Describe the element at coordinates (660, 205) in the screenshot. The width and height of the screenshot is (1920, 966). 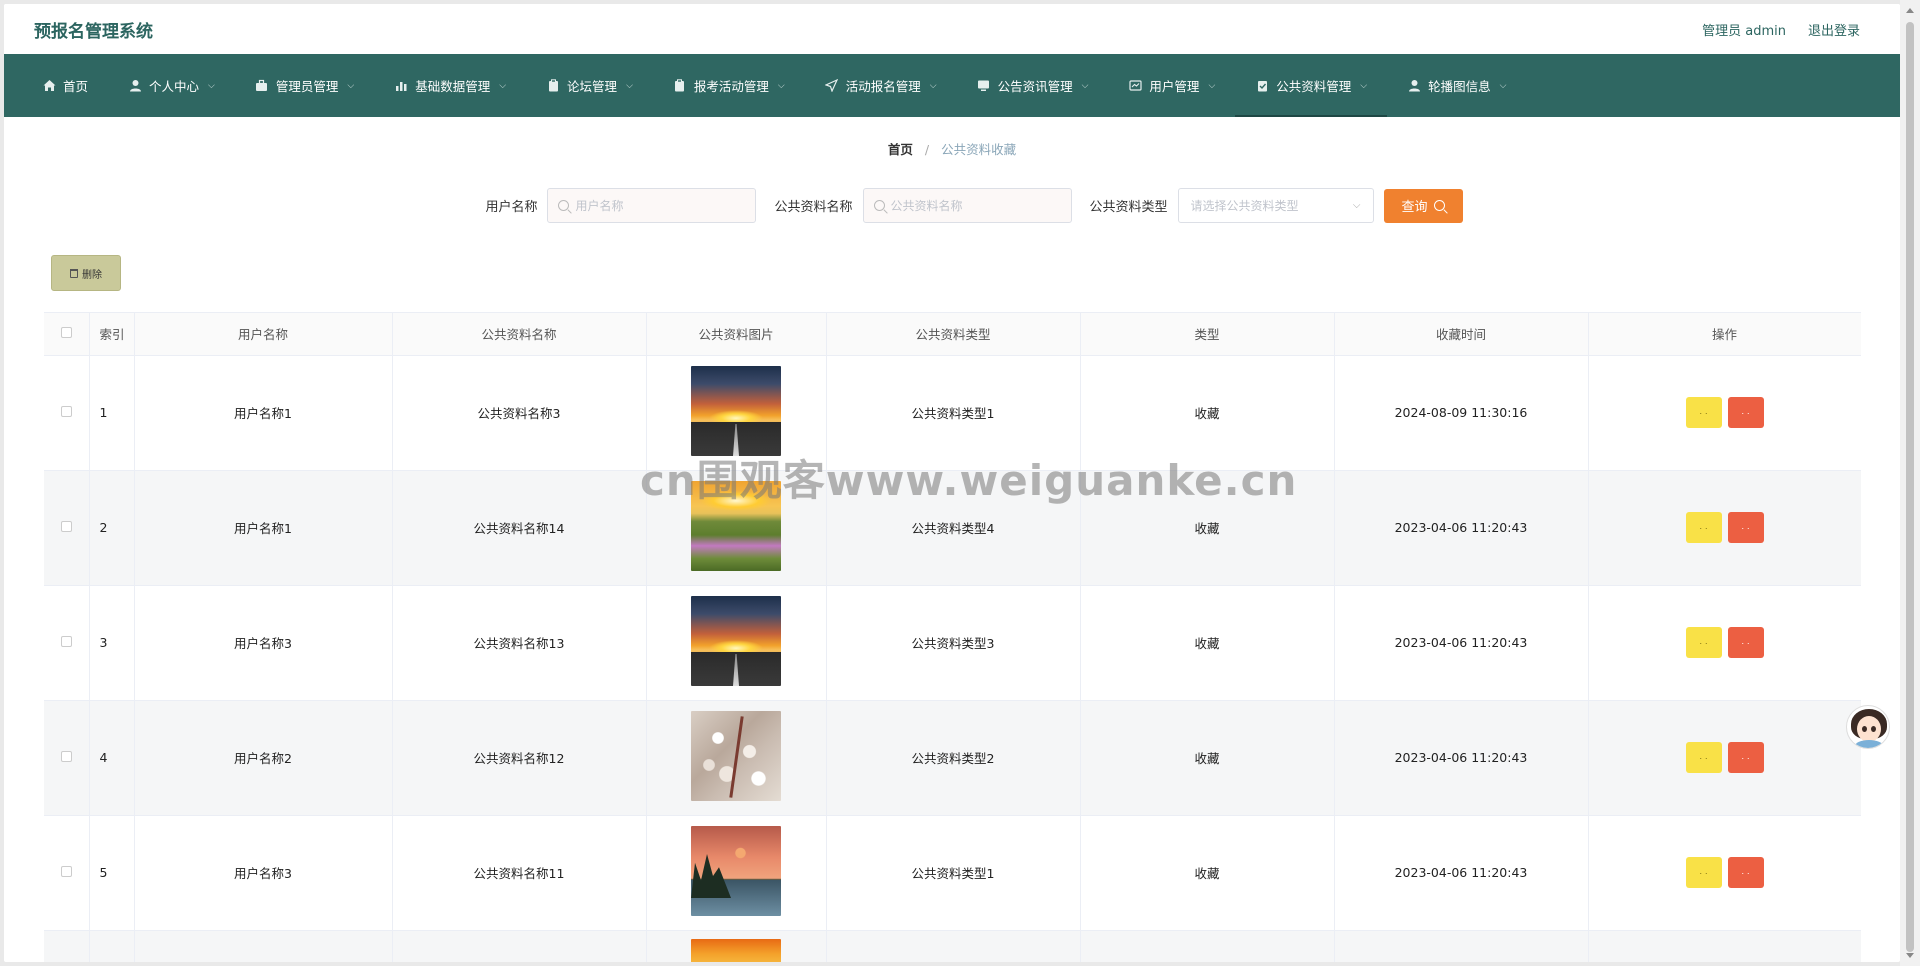
I see `username-input` at that location.